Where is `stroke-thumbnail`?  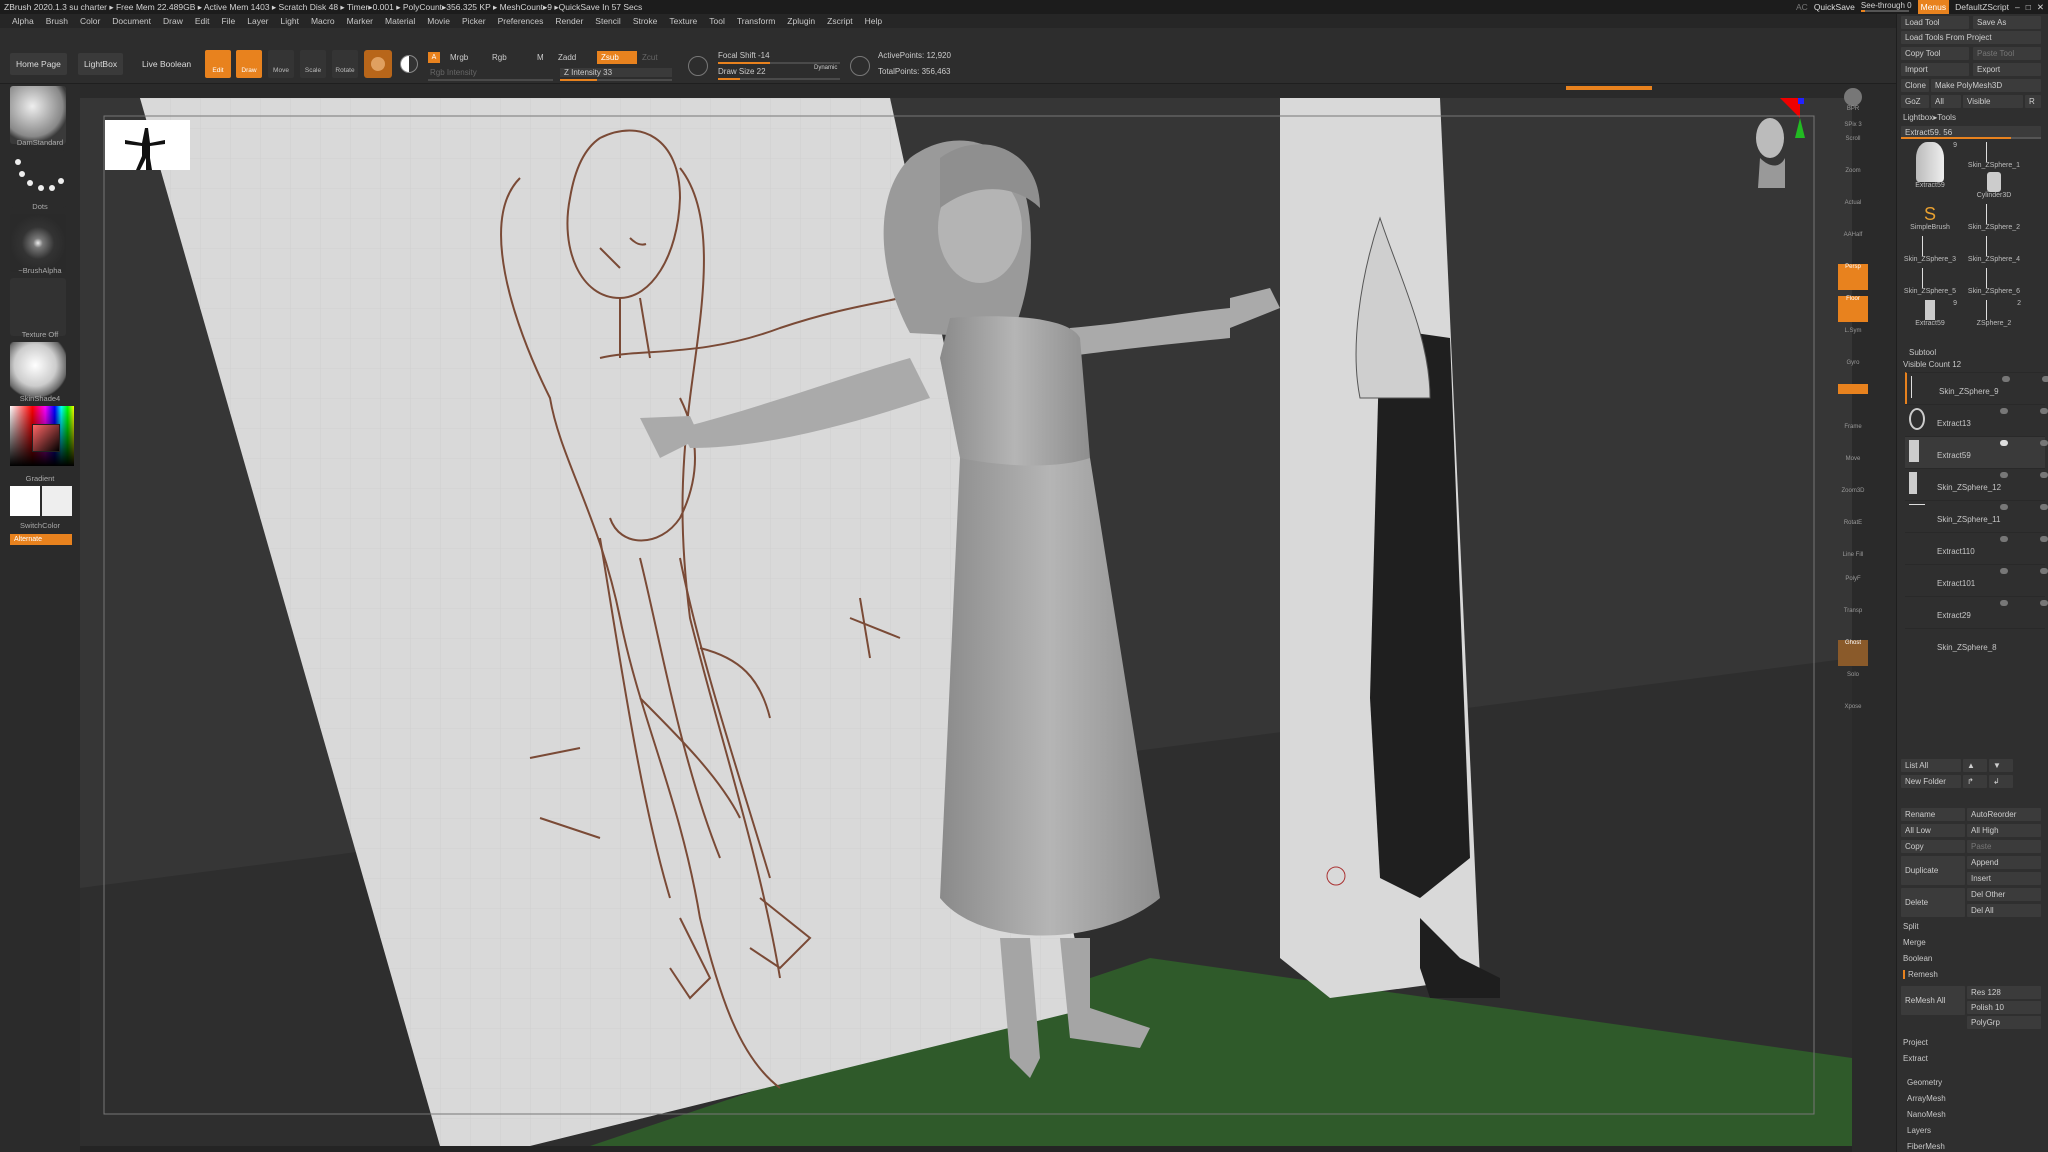 stroke-thumbnail is located at coordinates (38, 179).